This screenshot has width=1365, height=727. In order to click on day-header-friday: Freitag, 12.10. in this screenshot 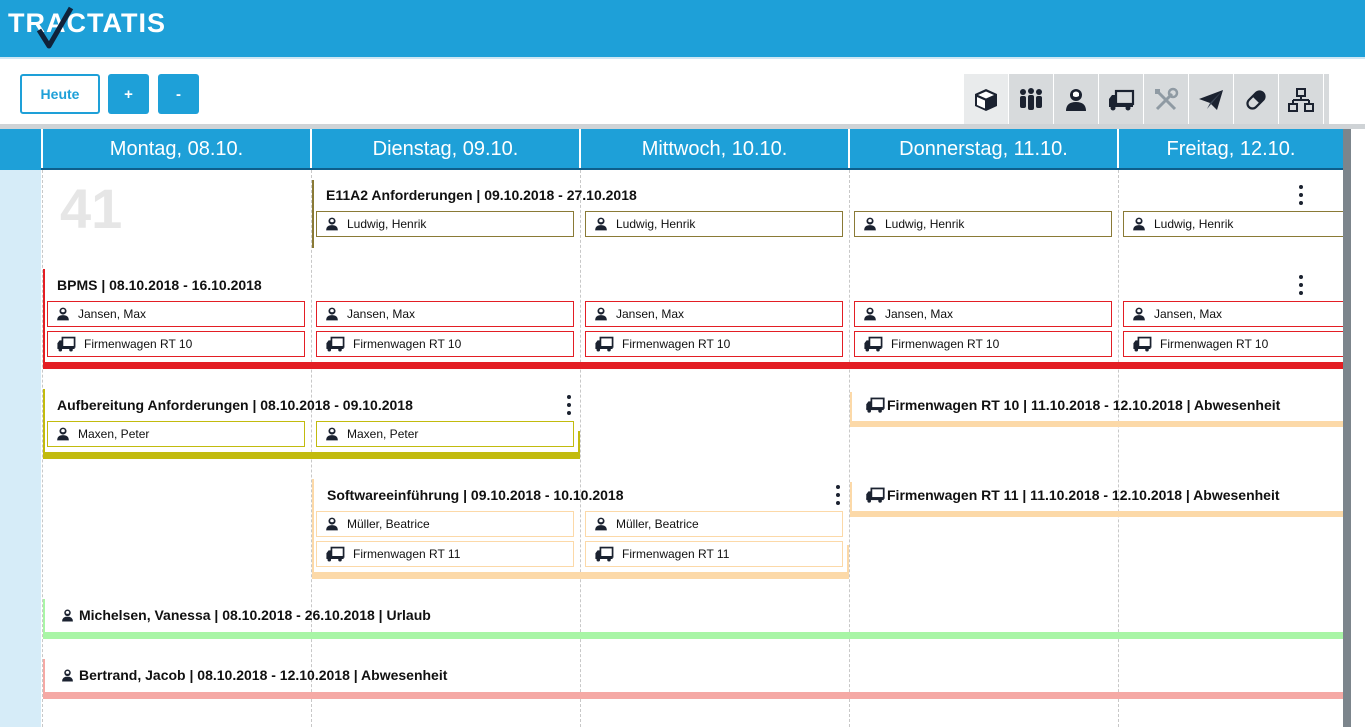, I will do `click(1231, 149)`.